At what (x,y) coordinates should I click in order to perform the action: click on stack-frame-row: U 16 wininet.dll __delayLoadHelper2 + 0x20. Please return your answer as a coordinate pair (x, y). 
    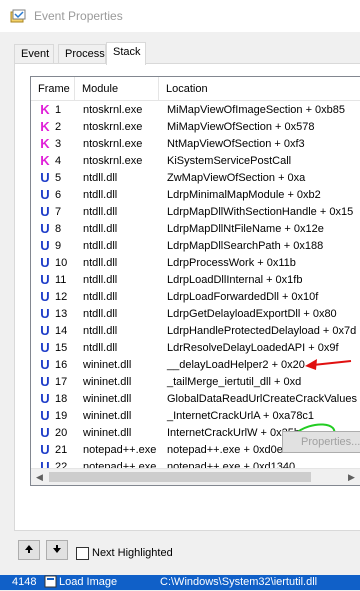
    Looking at the image, I should click on (195, 365).